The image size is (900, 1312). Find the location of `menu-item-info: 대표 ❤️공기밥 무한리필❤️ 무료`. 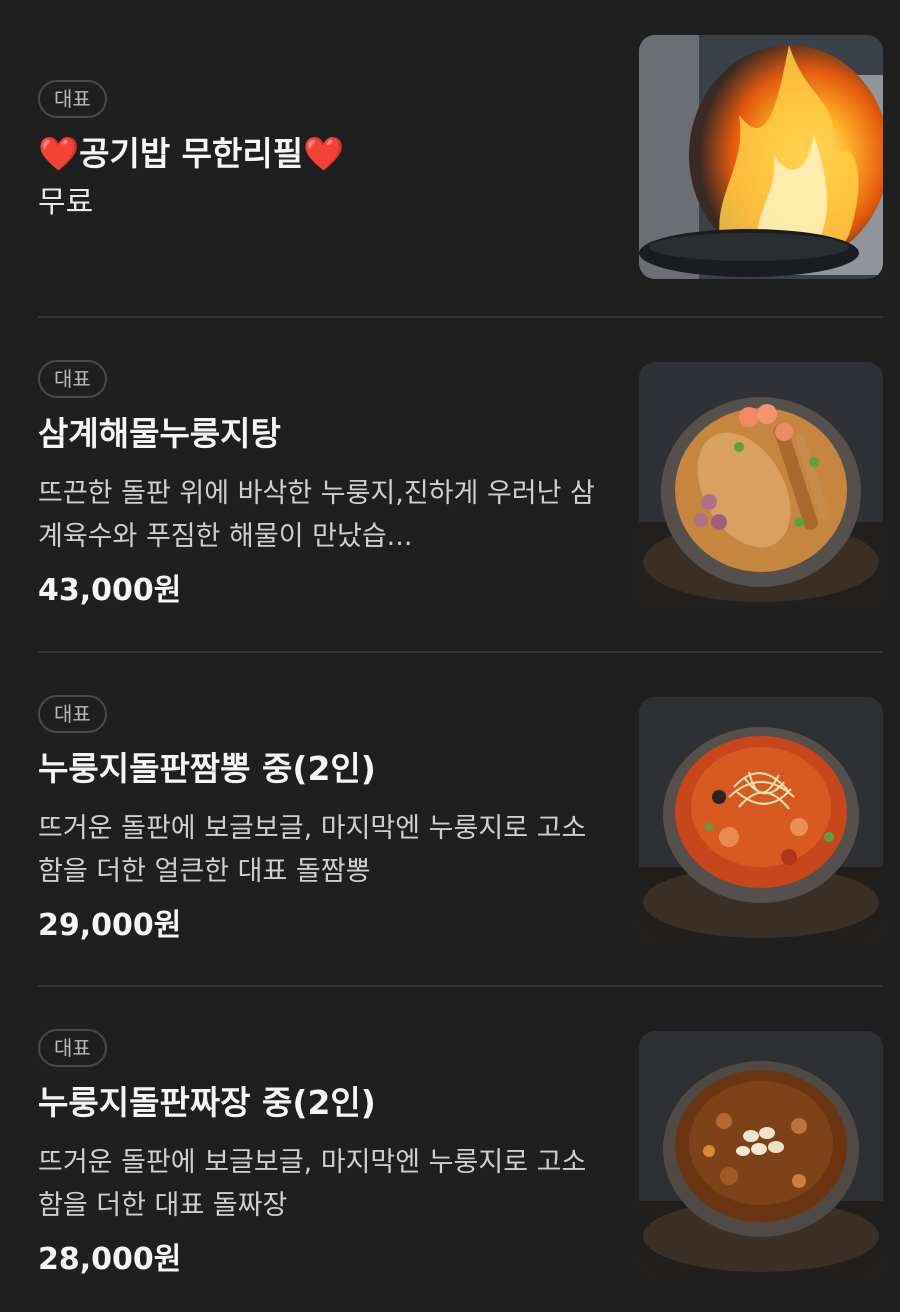

menu-item-info: 대표 ❤️공기밥 무한리필❤️ 무료 is located at coordinates (328, 152).